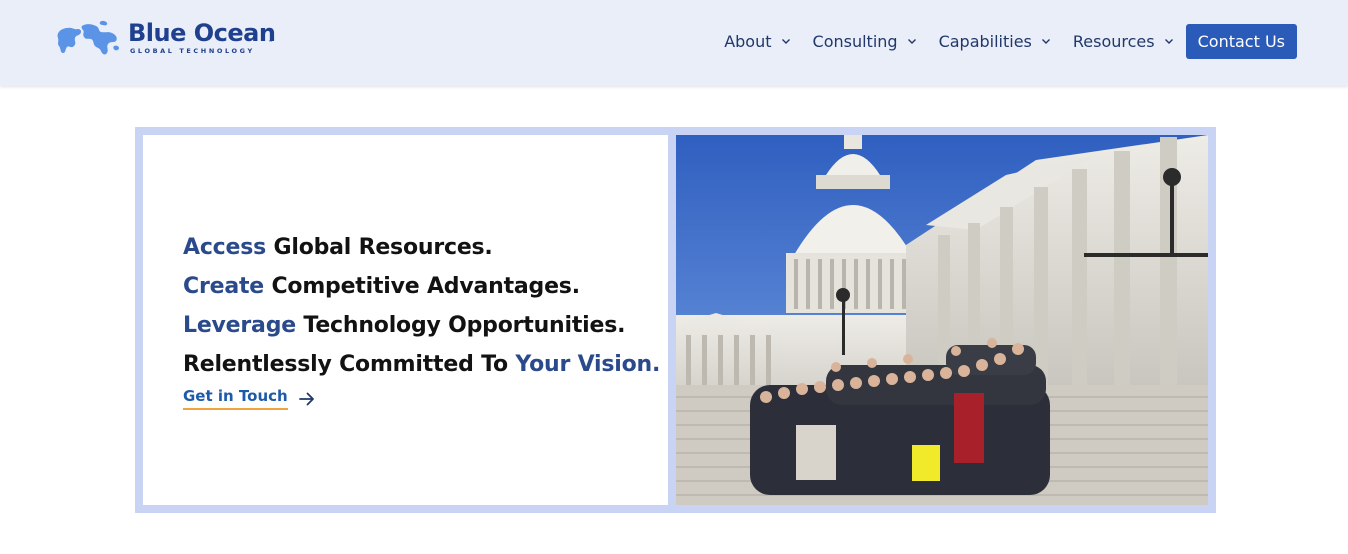 The width and height of the screenshot is (1348, 554). I want to click on hero-line-create: Create Competitive Advantages., so click(421, 286).